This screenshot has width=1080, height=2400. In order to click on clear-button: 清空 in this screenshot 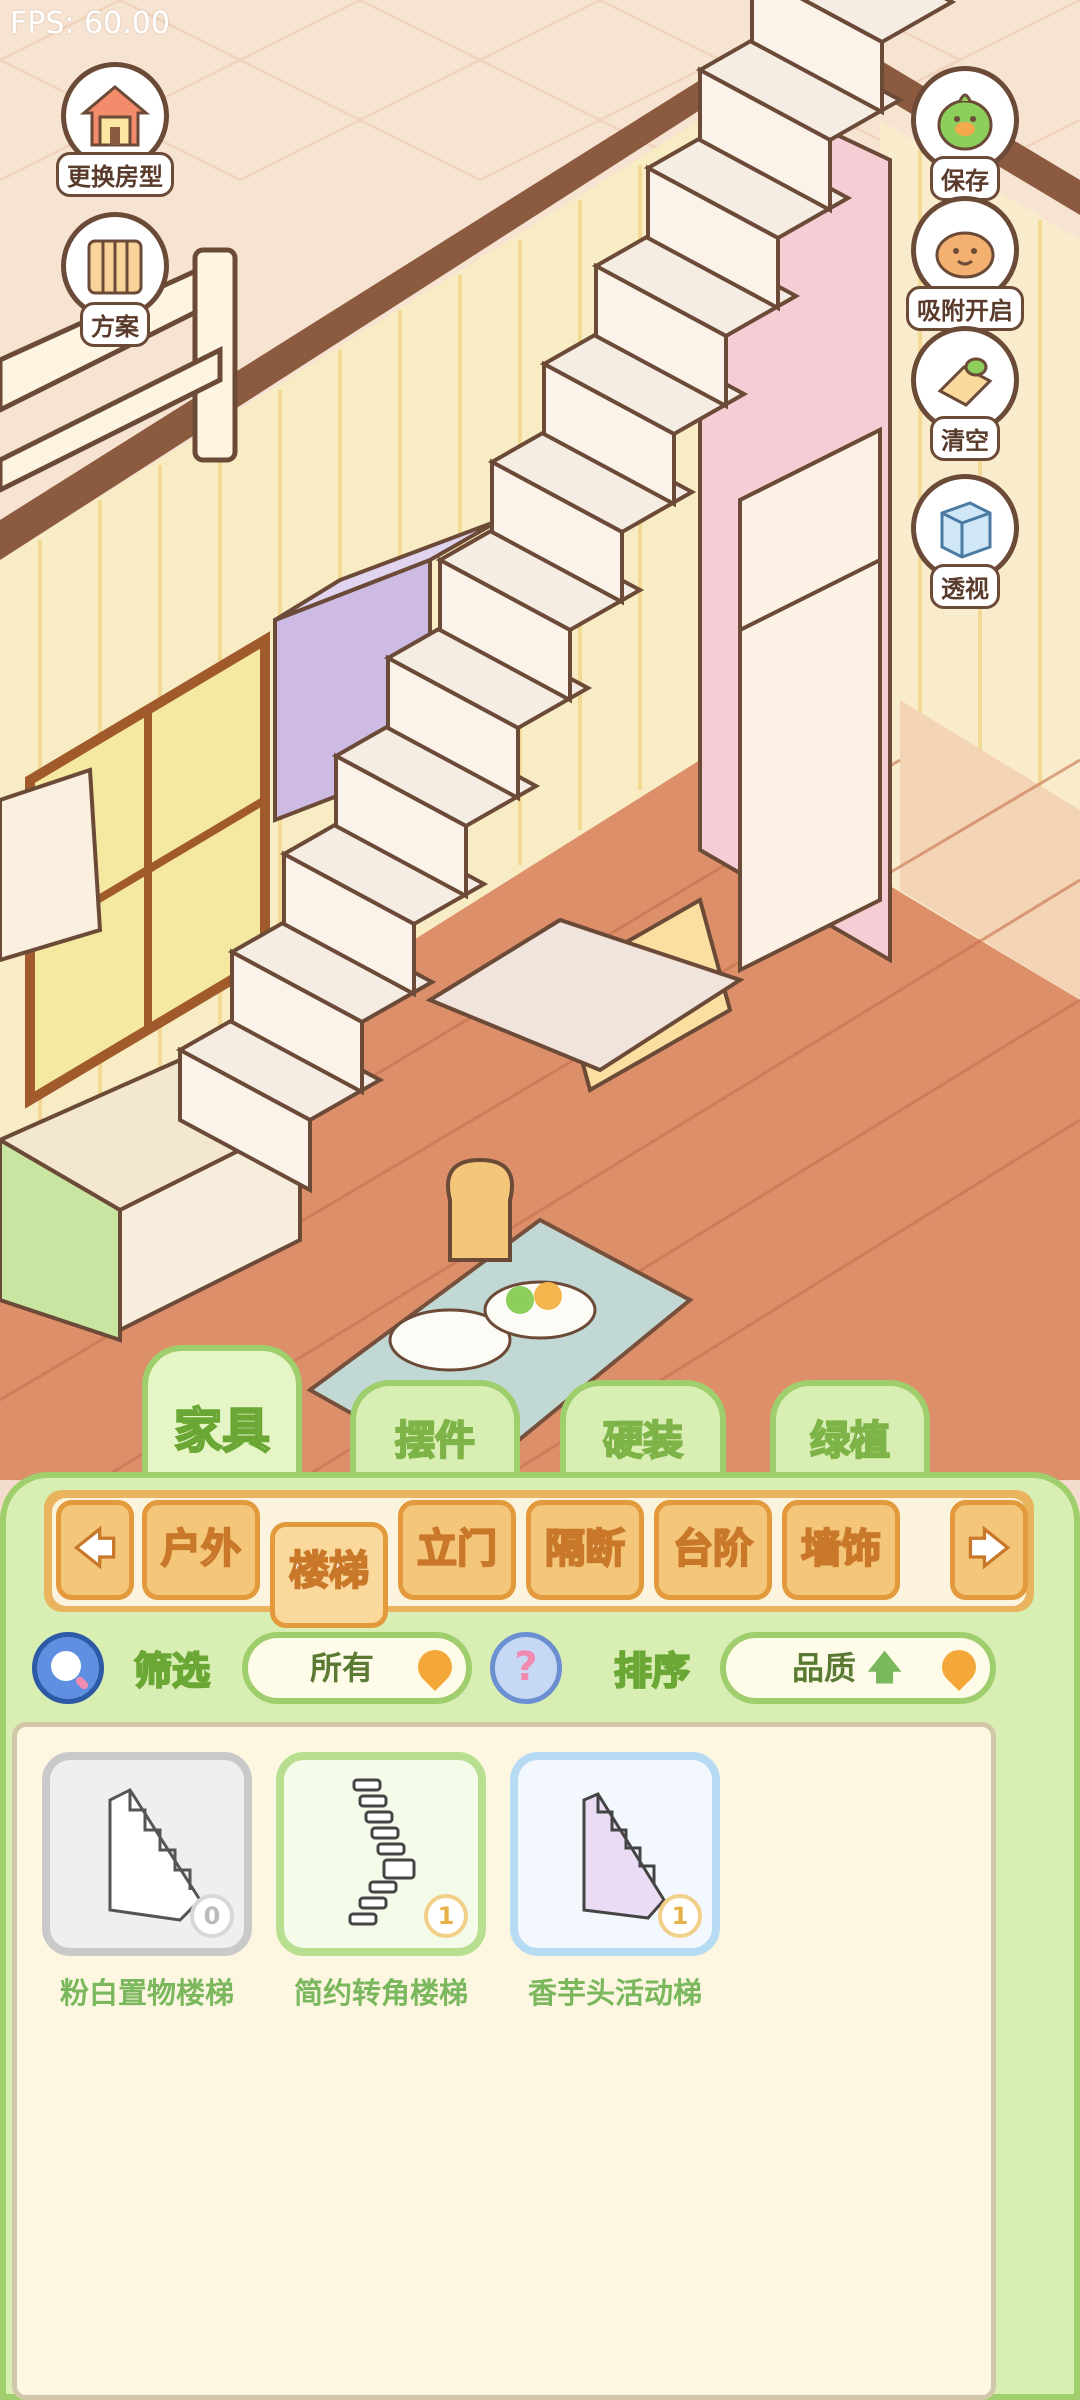, I will do `click(965, 393)`.